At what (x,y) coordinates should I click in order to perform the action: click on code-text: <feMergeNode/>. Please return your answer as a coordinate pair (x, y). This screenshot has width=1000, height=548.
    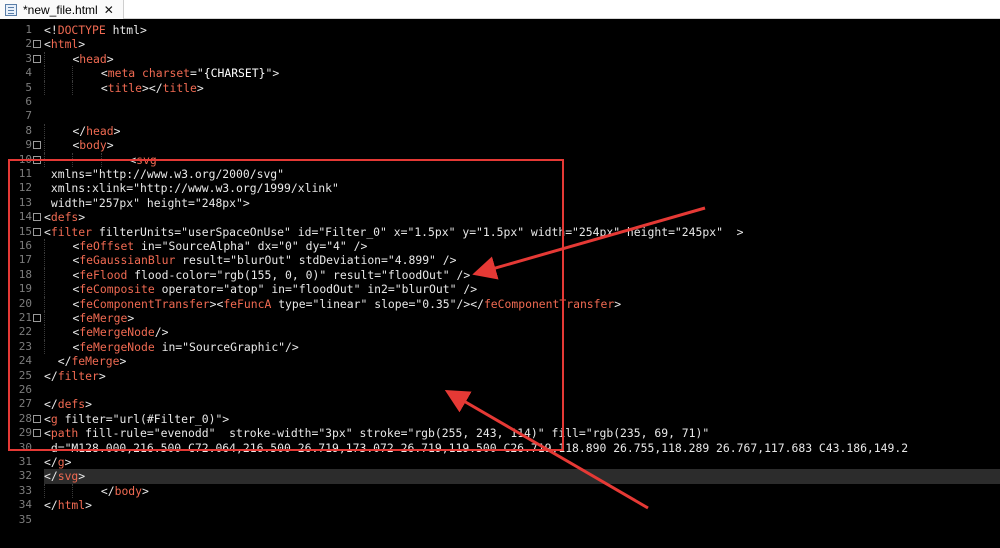
    Looking at the image, I should click on (106, 332).